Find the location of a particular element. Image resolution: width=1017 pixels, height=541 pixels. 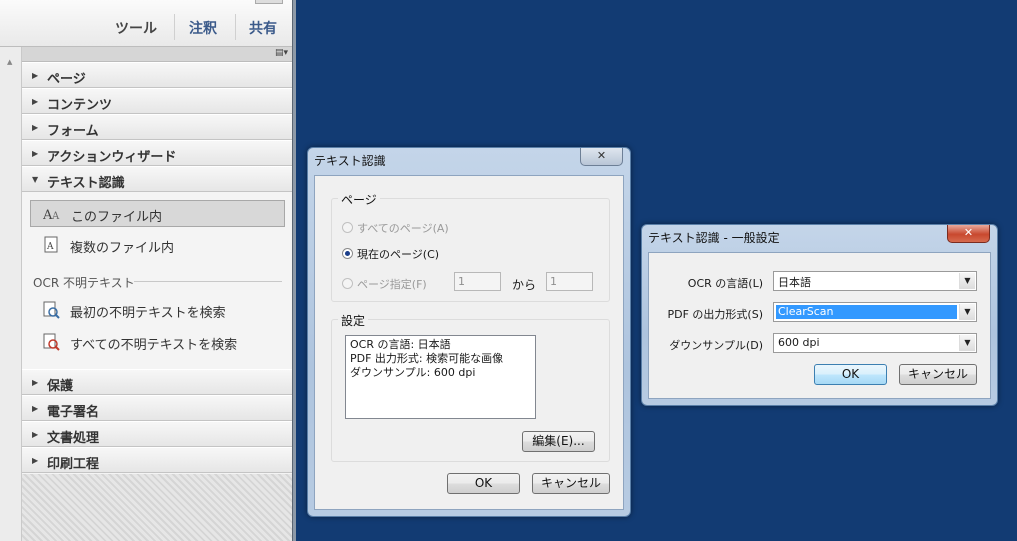

tab-tools: ツール is located at coordinates (136, 28).